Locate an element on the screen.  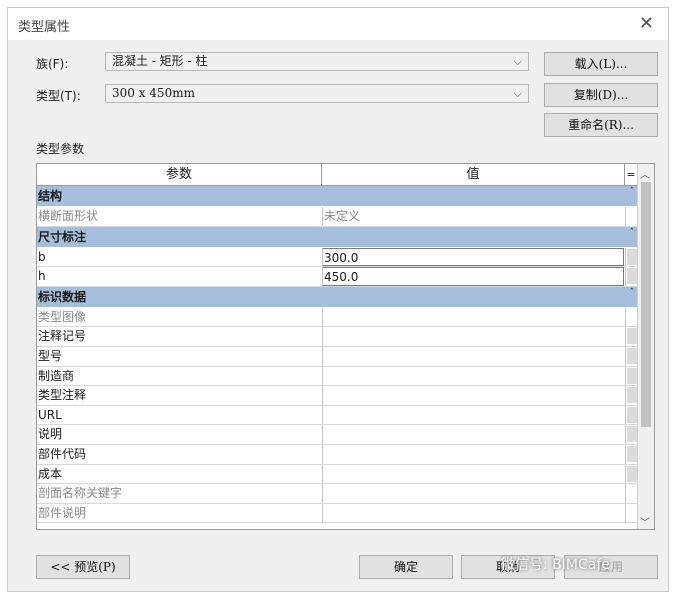
table-row: 说明 is located at coordinates (337, 435).